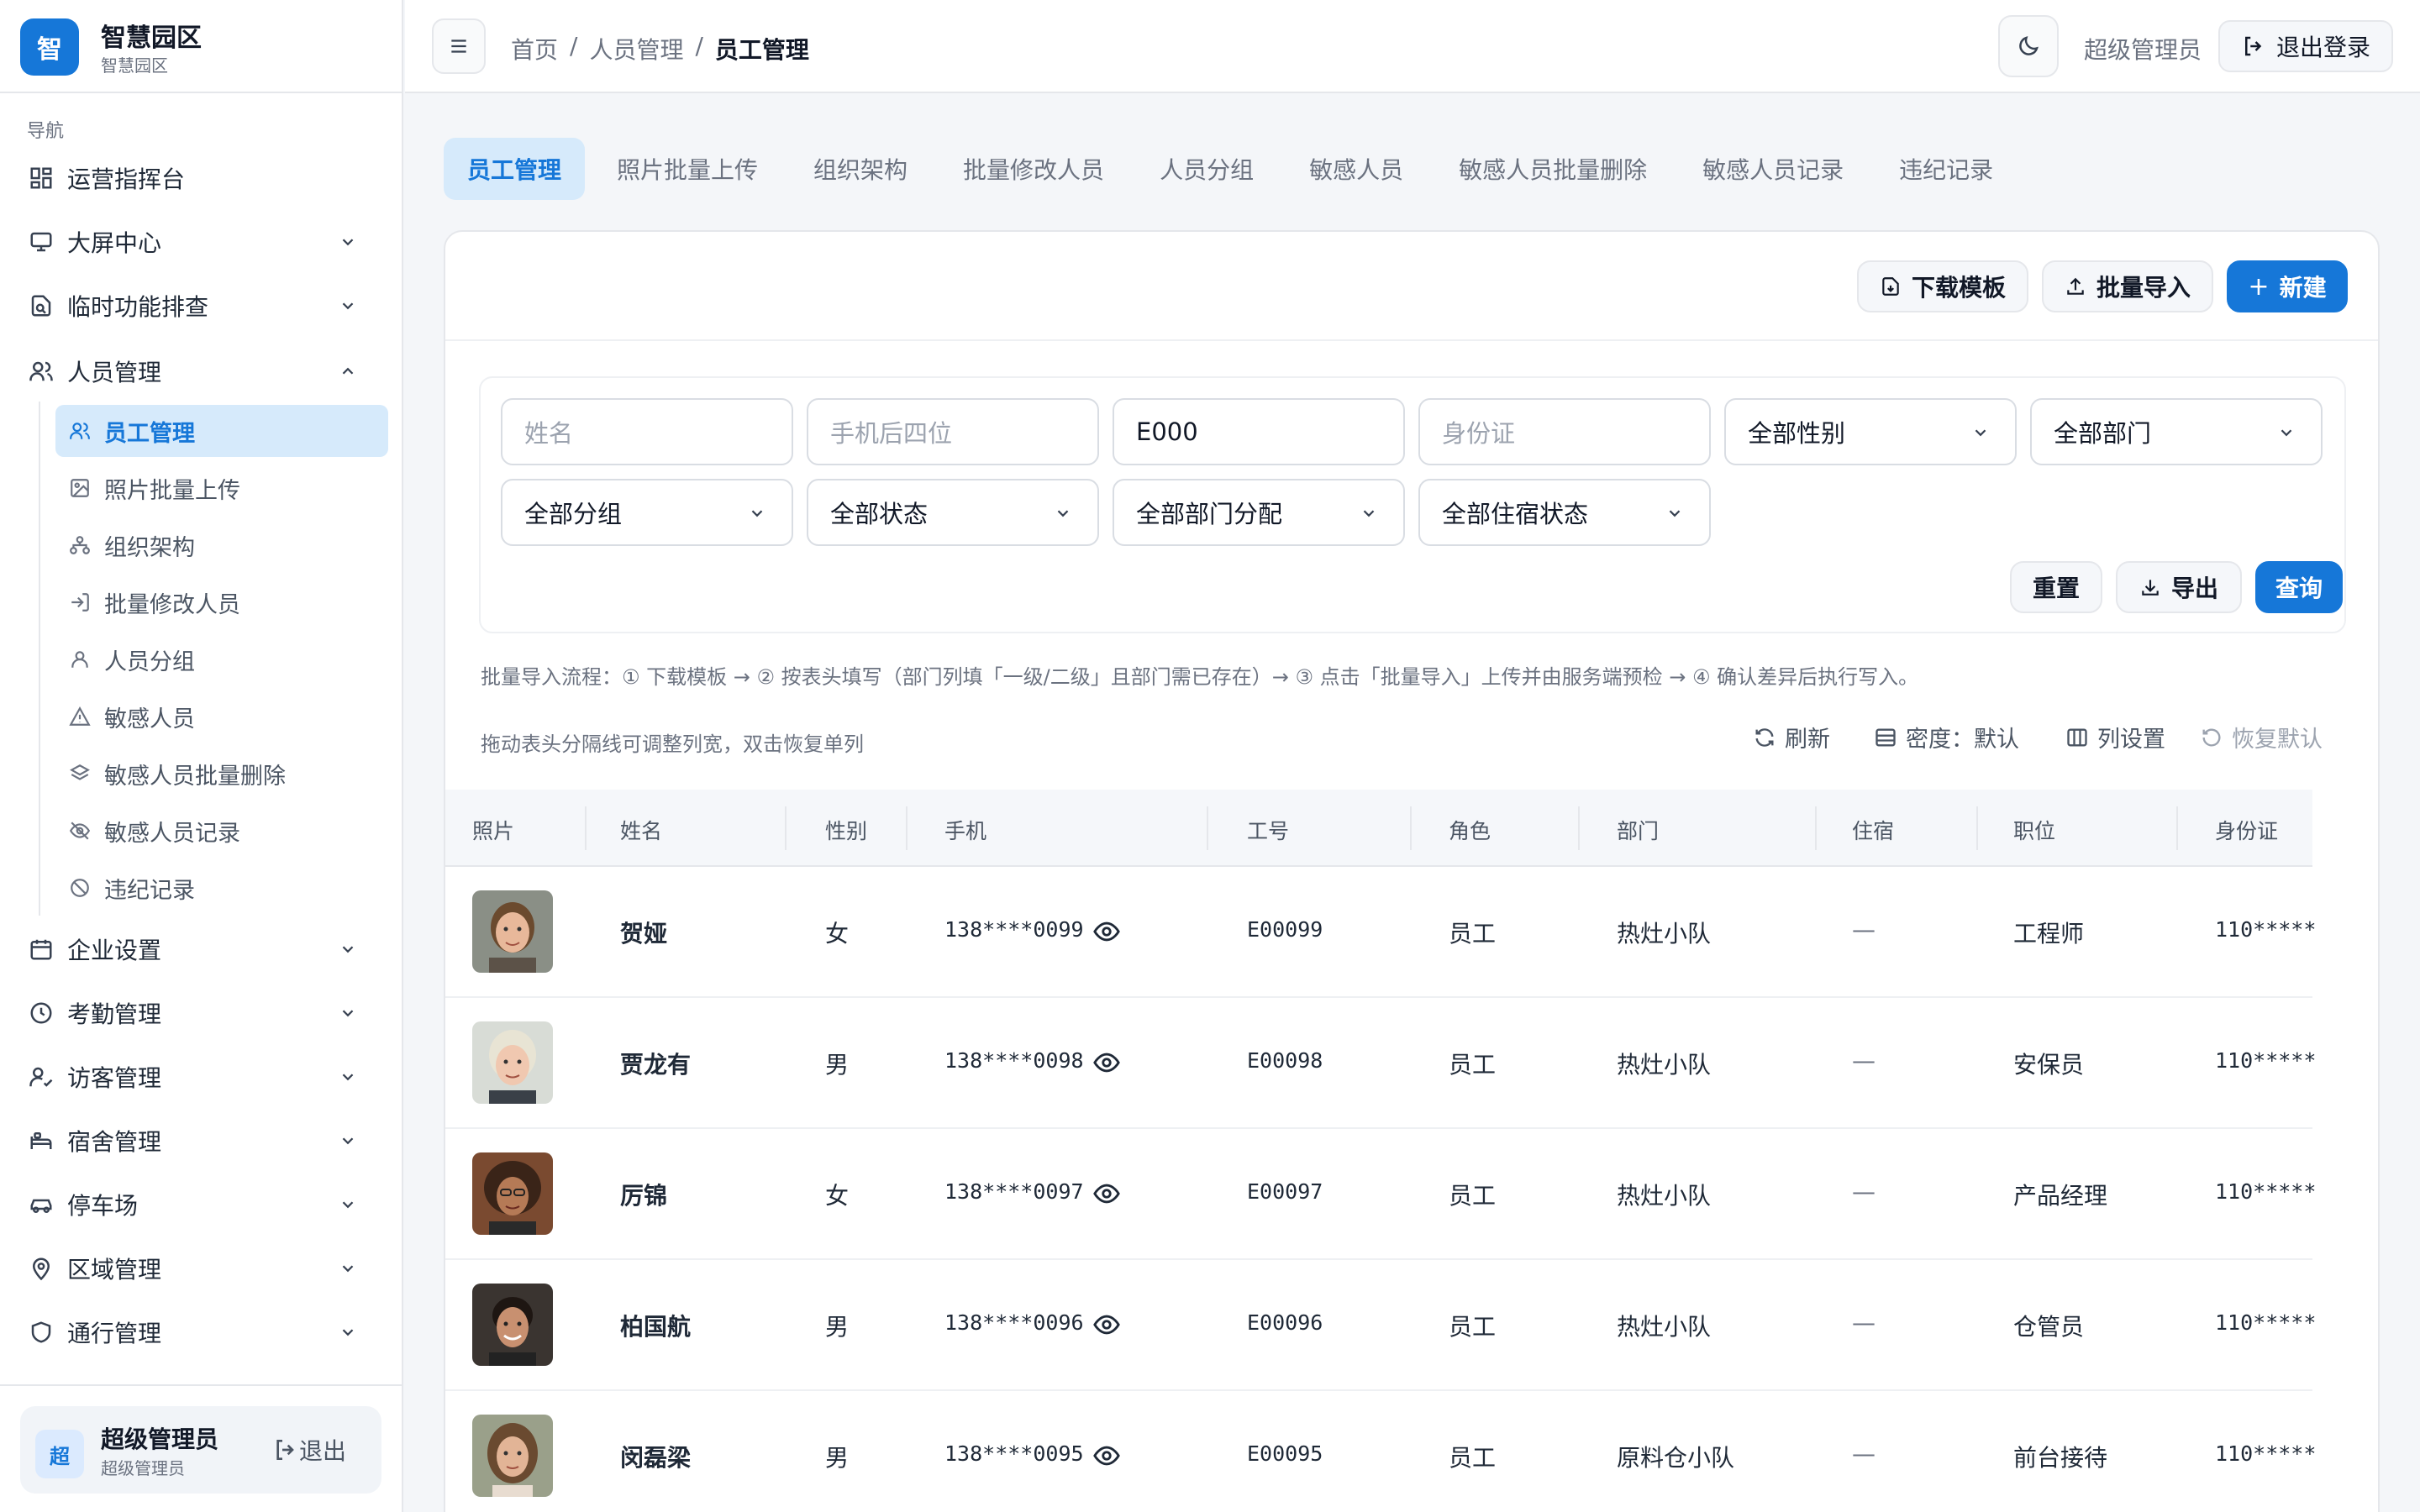 The width and height of the screenshot is (2420, 1512). What do you see at coordinates (1792, 737) in the screenshot?
I see `refresh-button: 刷新` at bounding box center [1792, 737].